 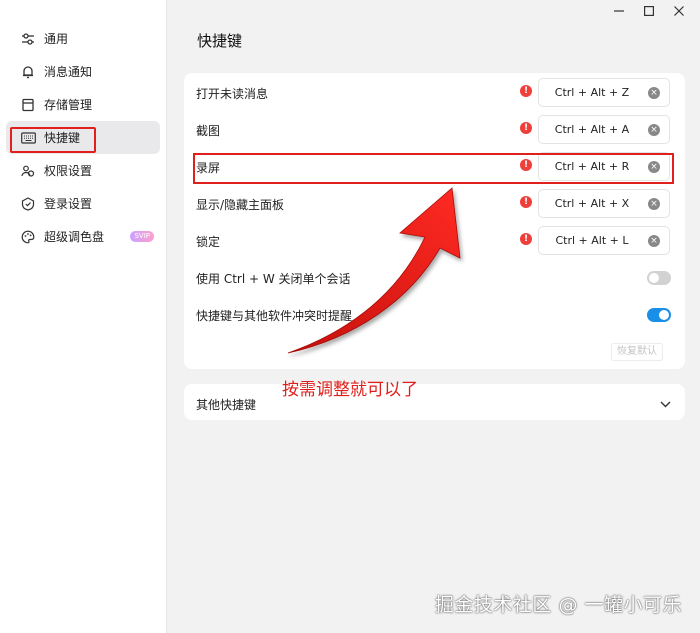 What do you see at coordinates (558, 605) in the screenshot?
I see `watermark: 掘金技术社区 @ 一罐小可乐` at bounding box center [558, 605].